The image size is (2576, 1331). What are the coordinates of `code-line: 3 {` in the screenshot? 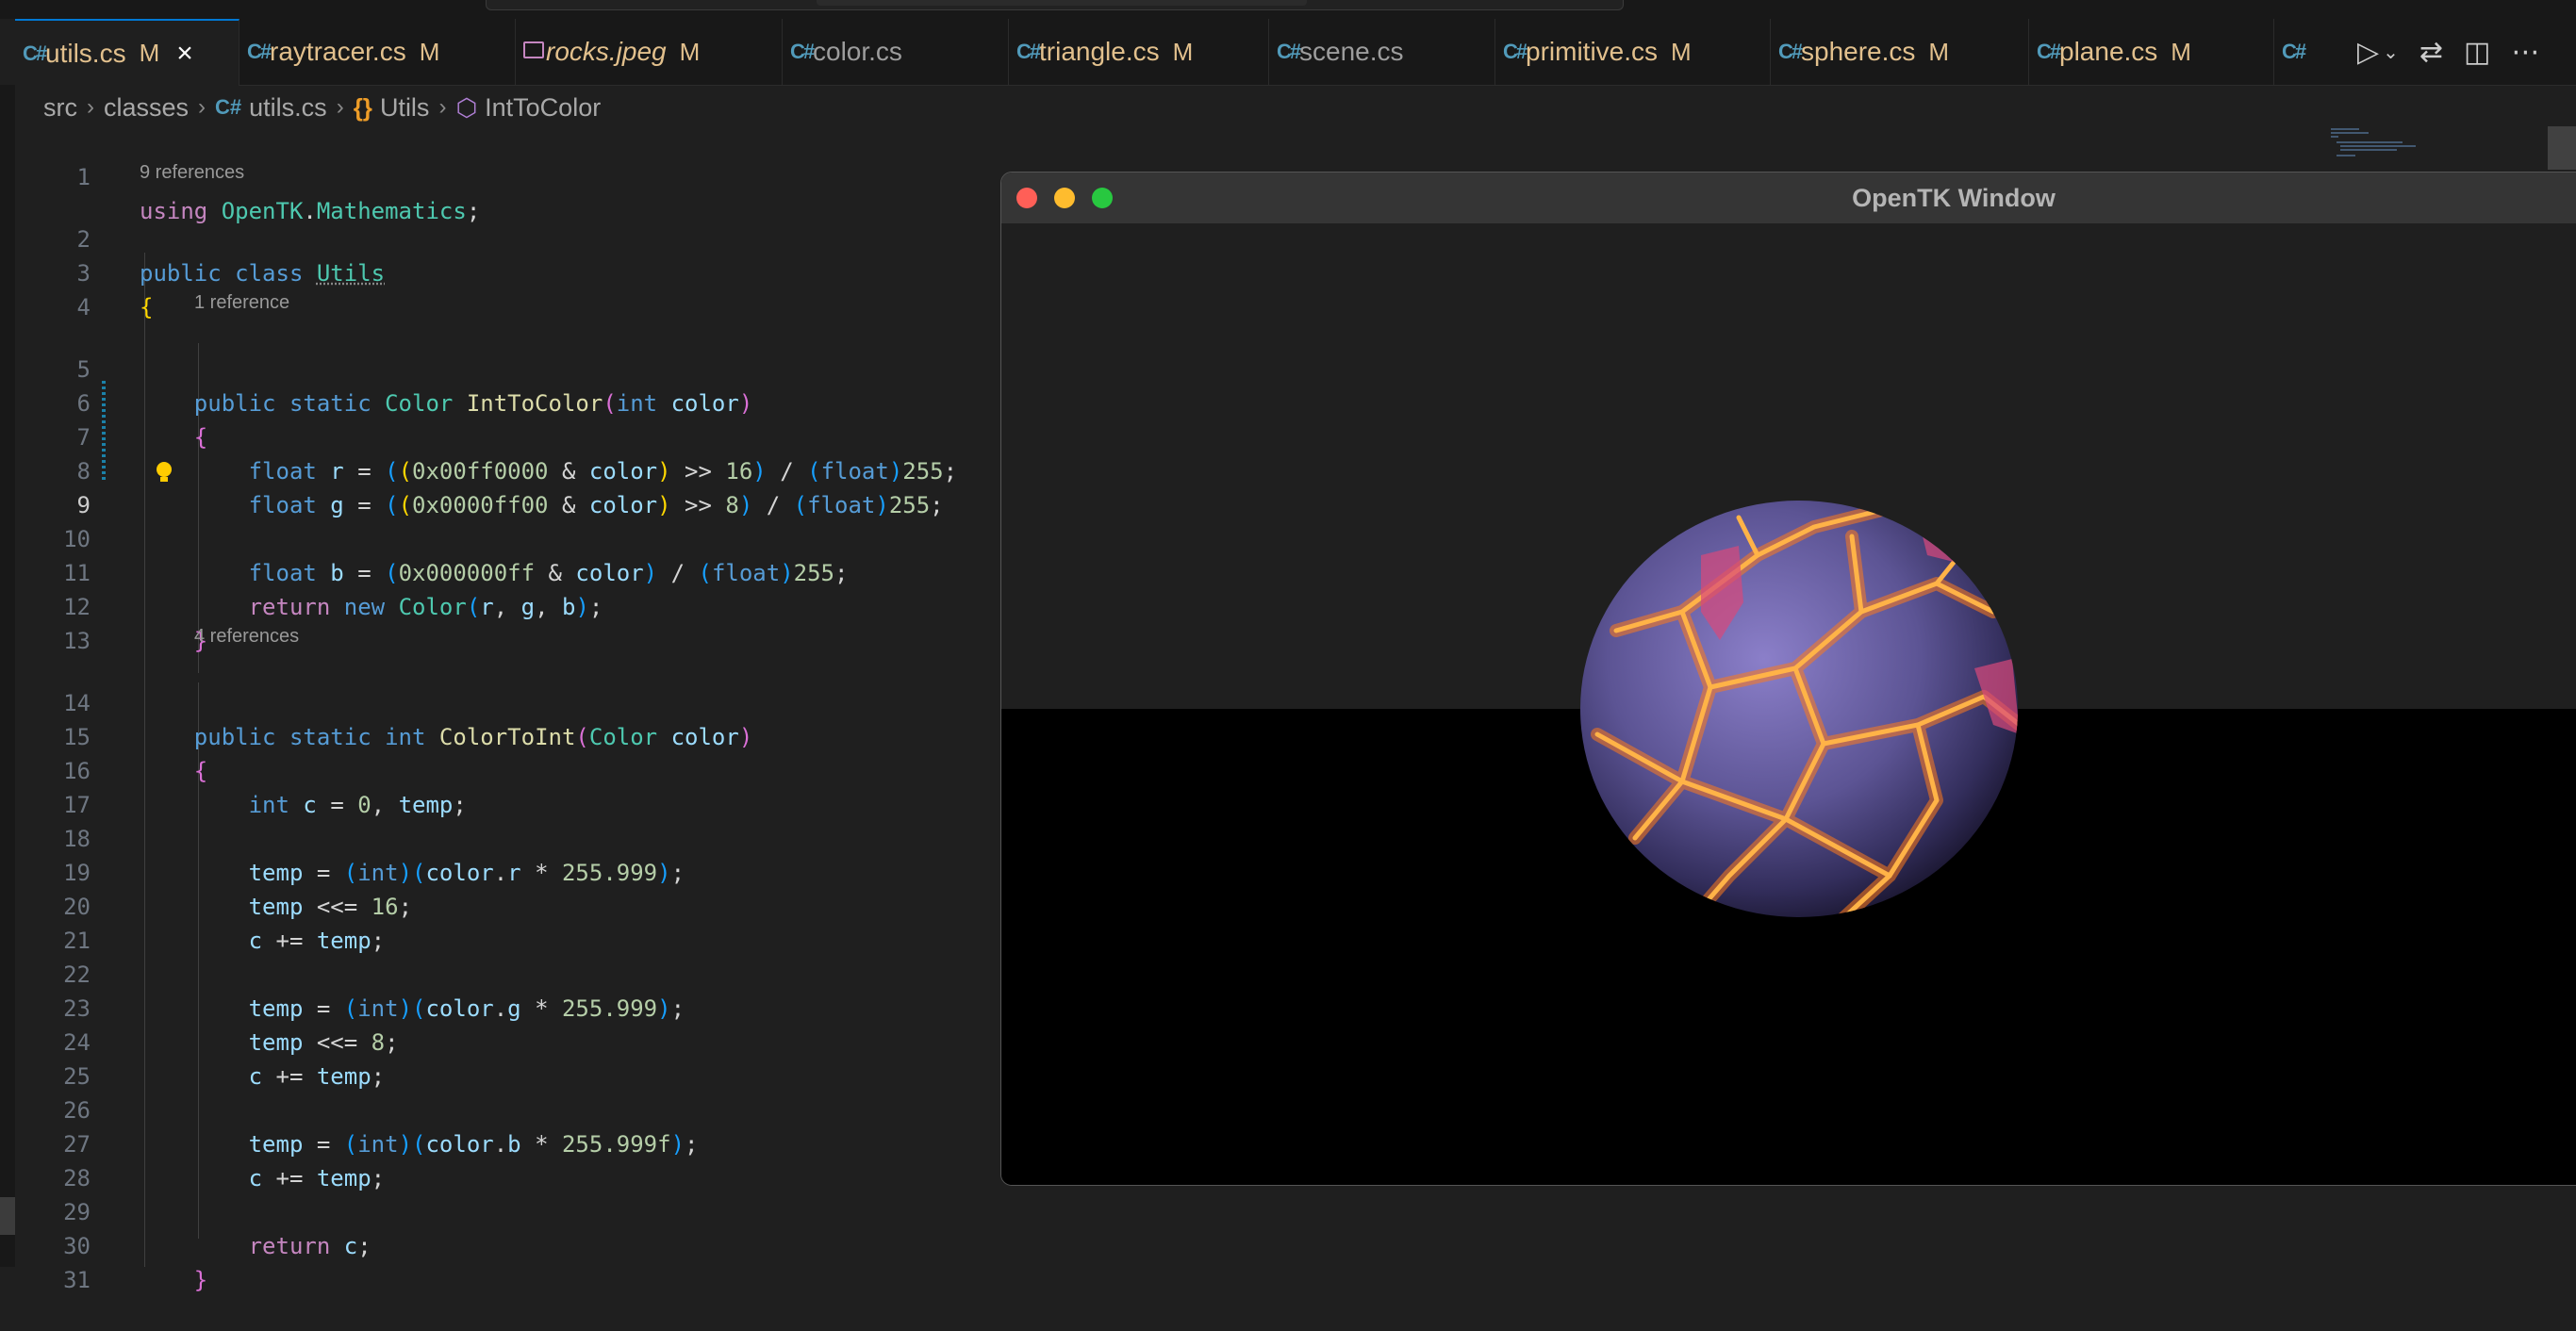 It's located at (115, 290).